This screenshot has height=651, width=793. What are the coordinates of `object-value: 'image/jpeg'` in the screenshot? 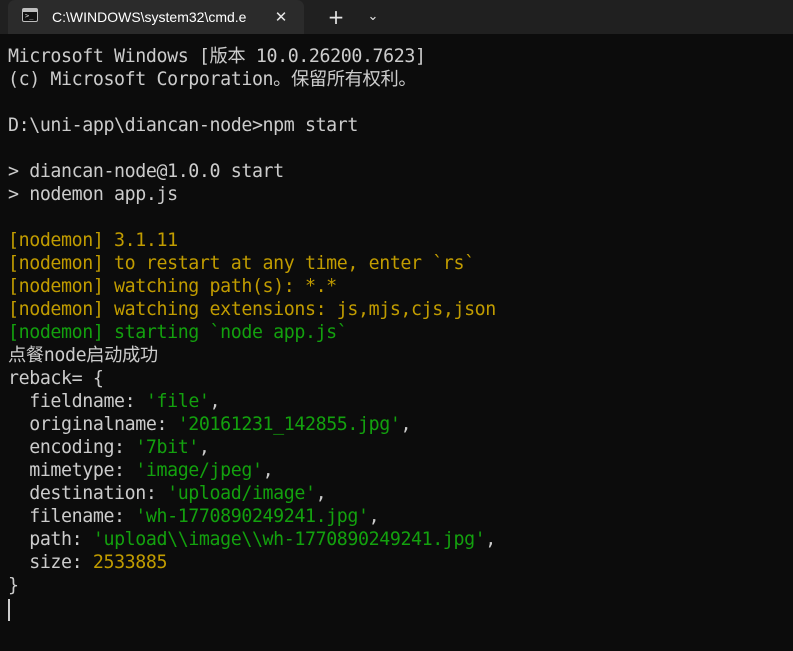 It's located at (199, 470).